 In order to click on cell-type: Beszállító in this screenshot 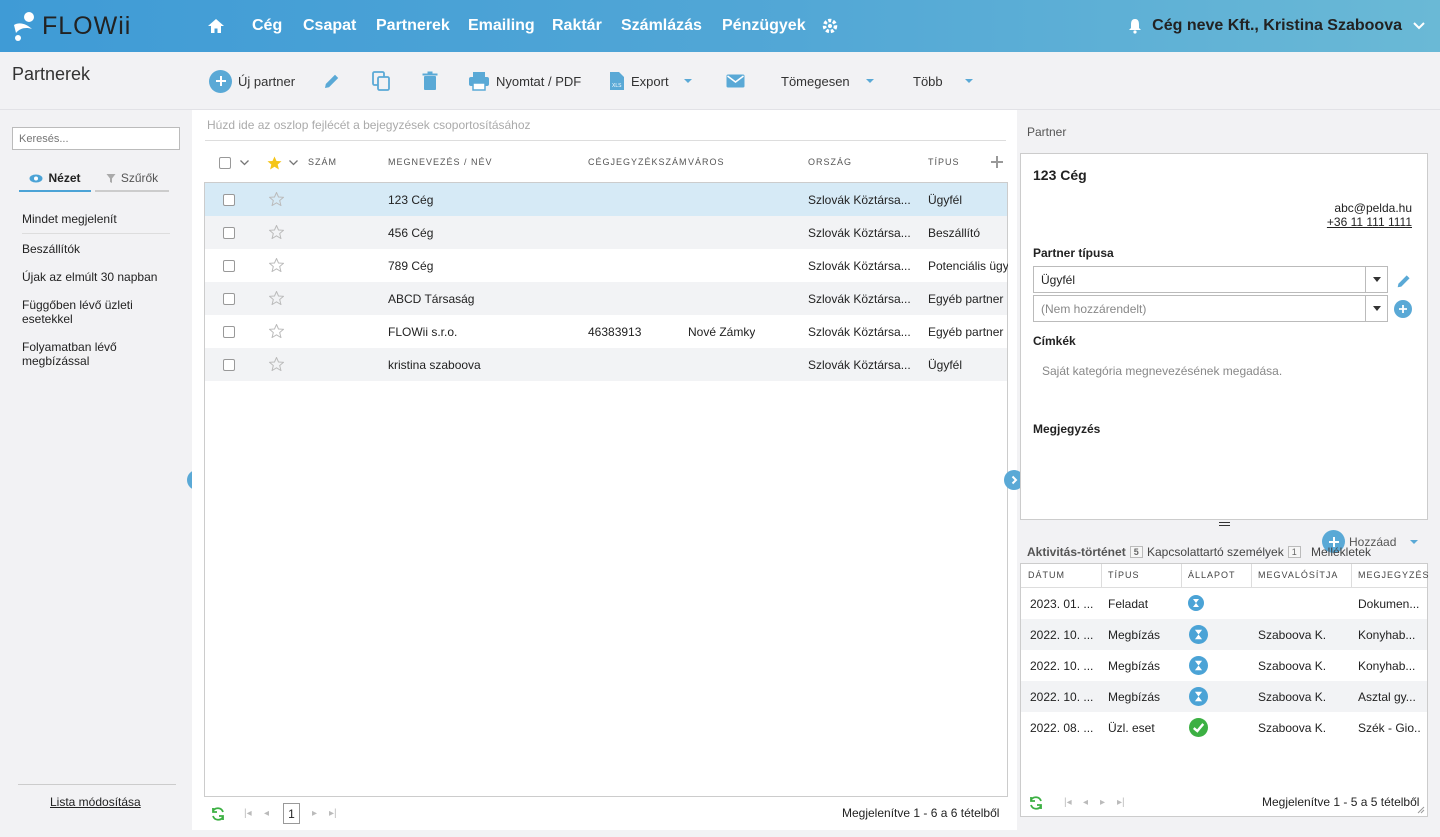, I will do `click(954, 233)`.